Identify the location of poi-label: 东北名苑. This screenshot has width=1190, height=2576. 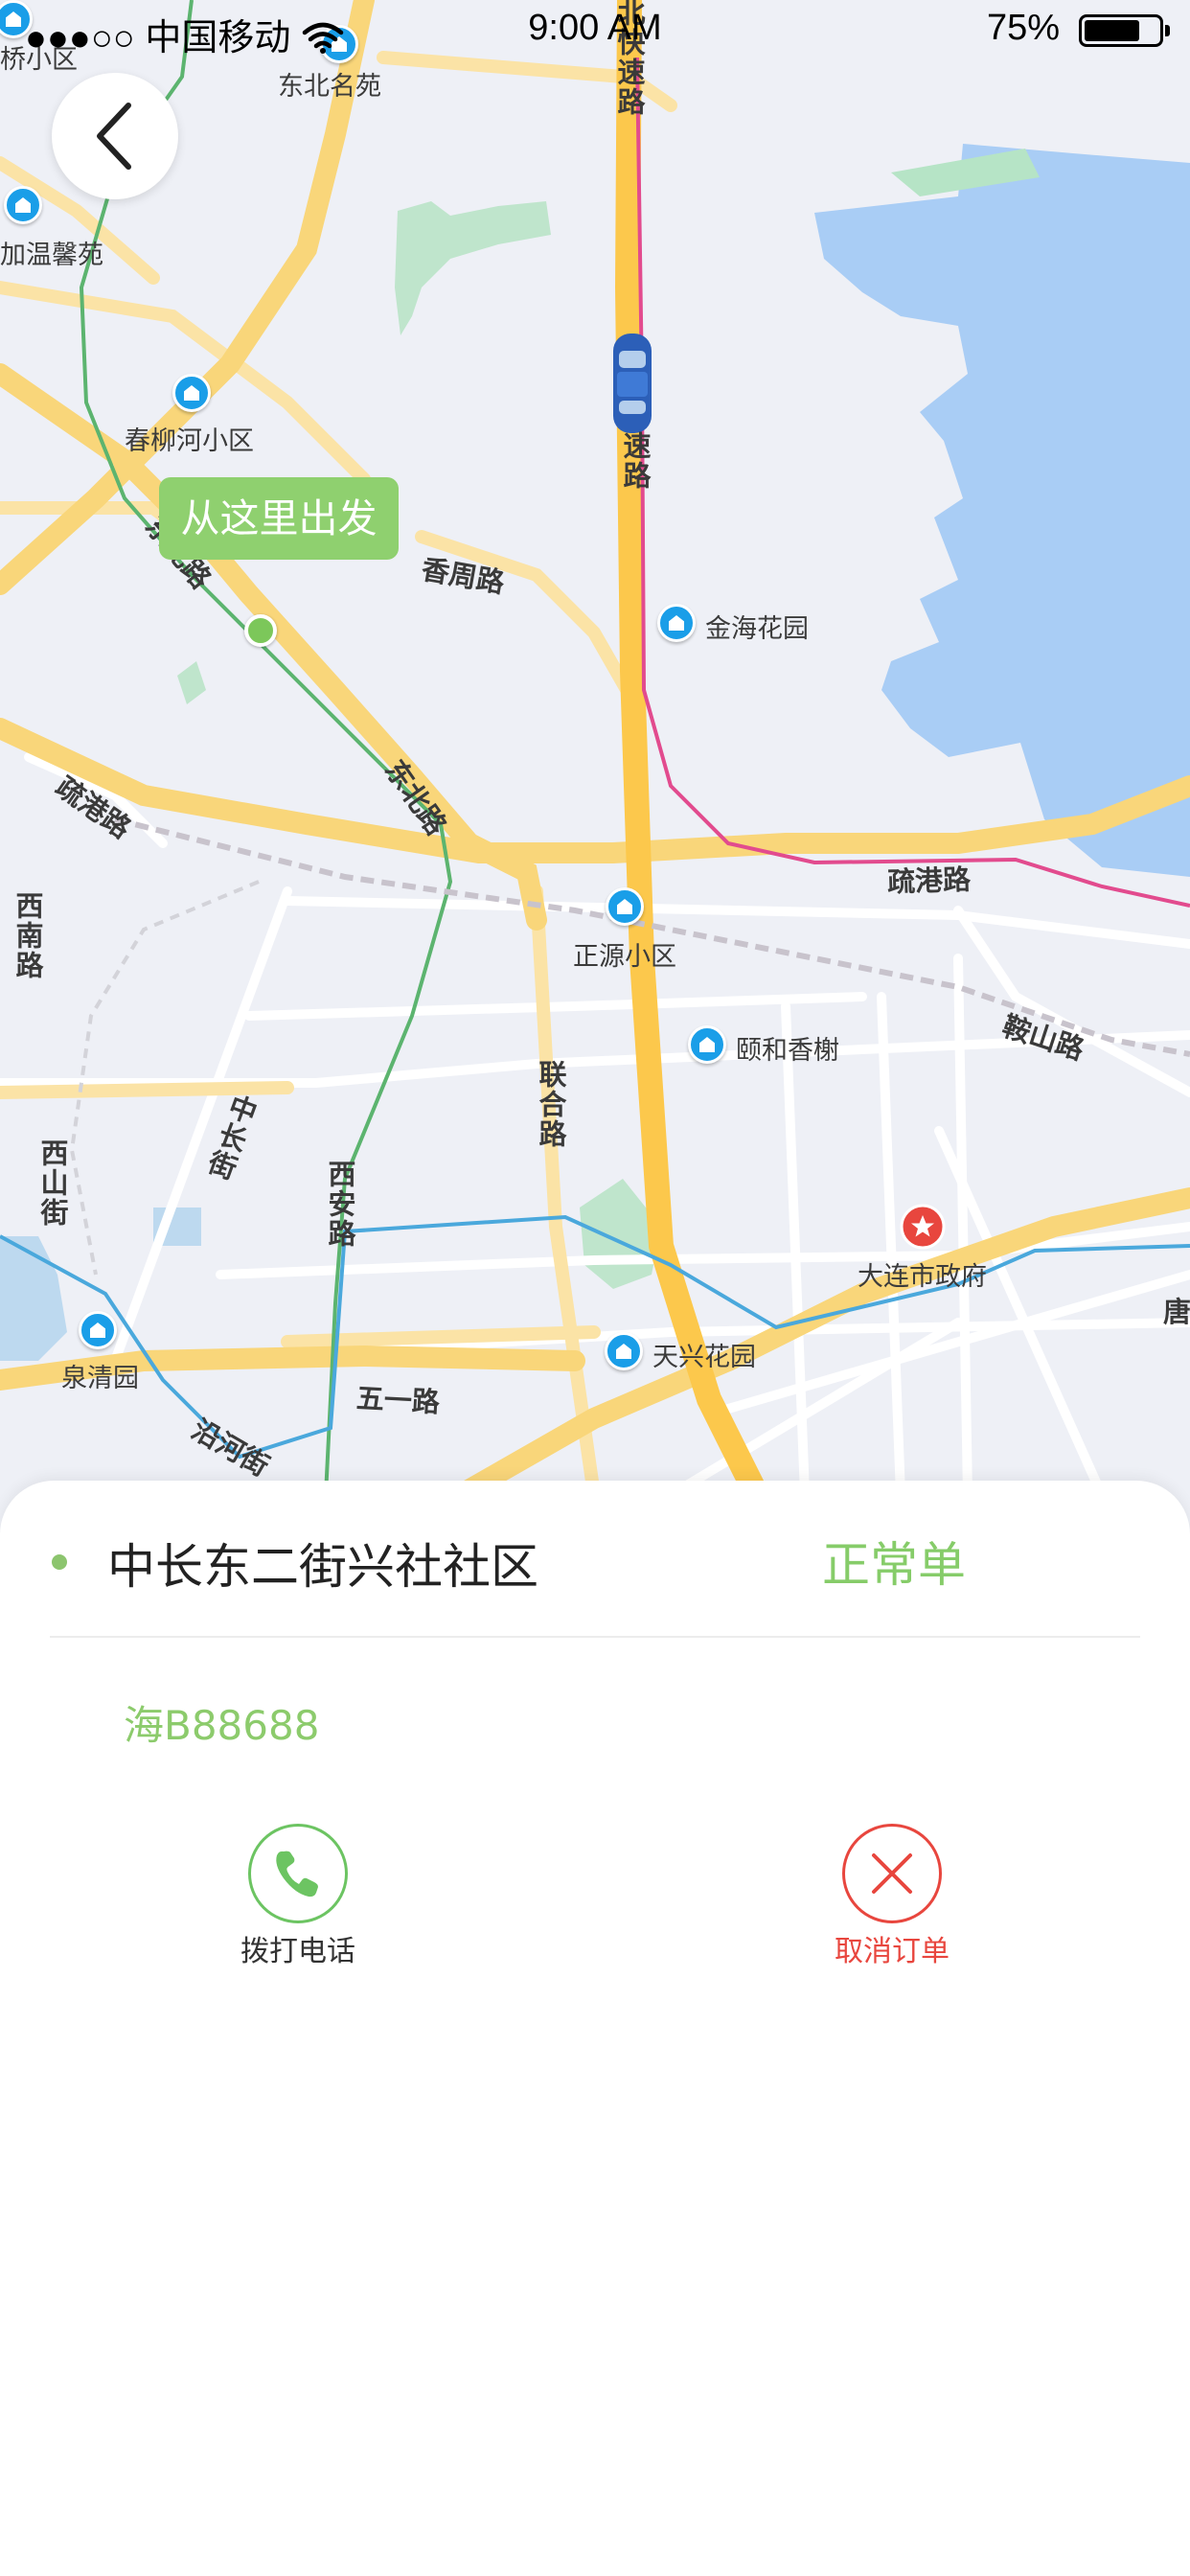
(329, 87).